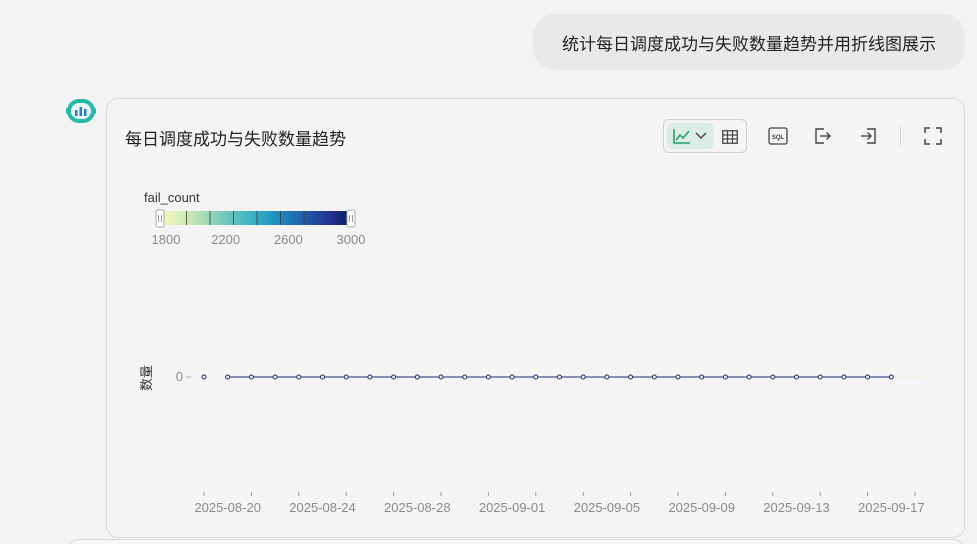 The image size is (977, 544). I want to click on x-tick-label: 2025-09-13, so click(796, 507).